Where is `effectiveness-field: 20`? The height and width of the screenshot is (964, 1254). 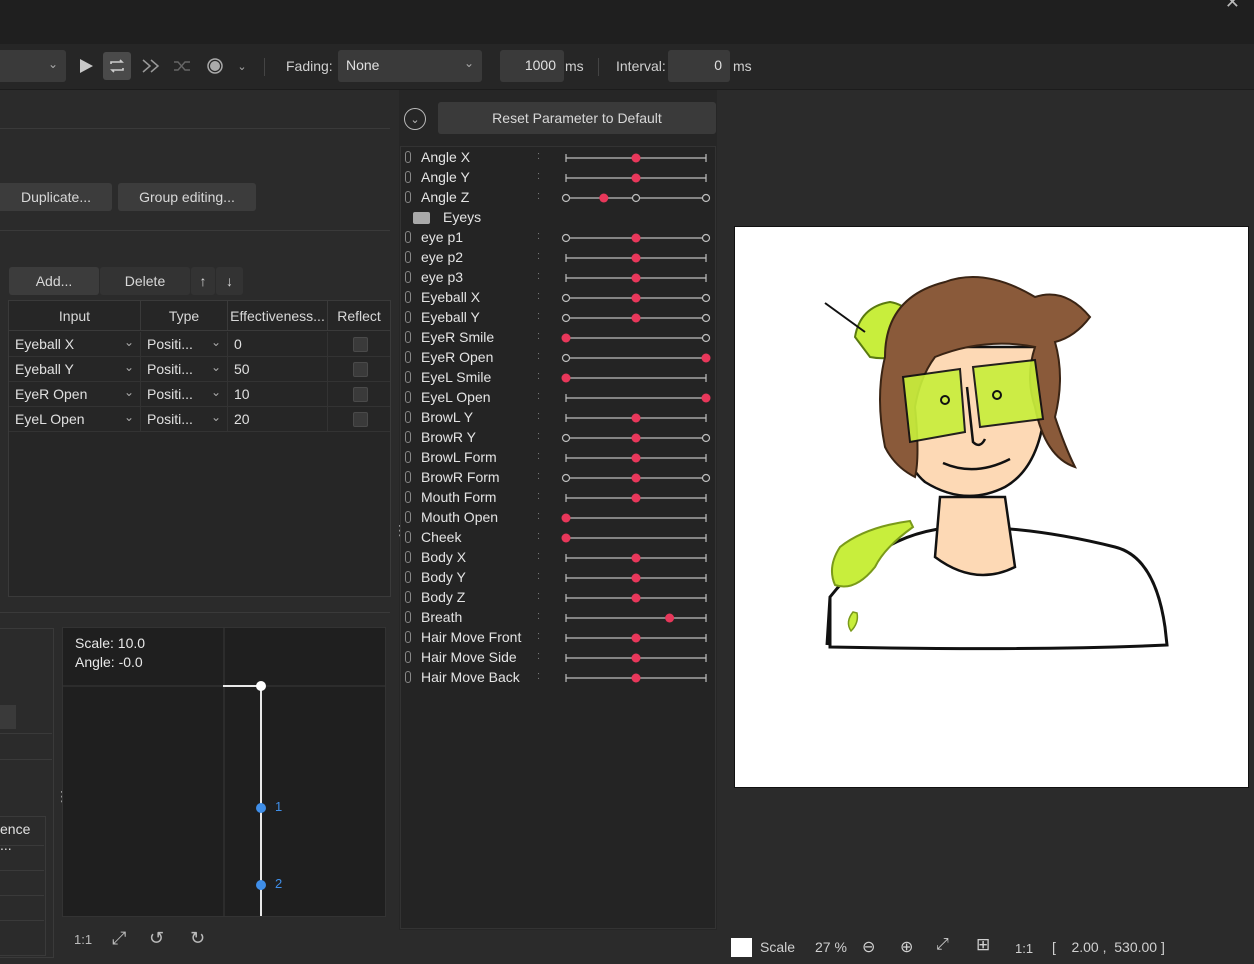
effectiveness-field: 20 is located at coordinates (278, 419).